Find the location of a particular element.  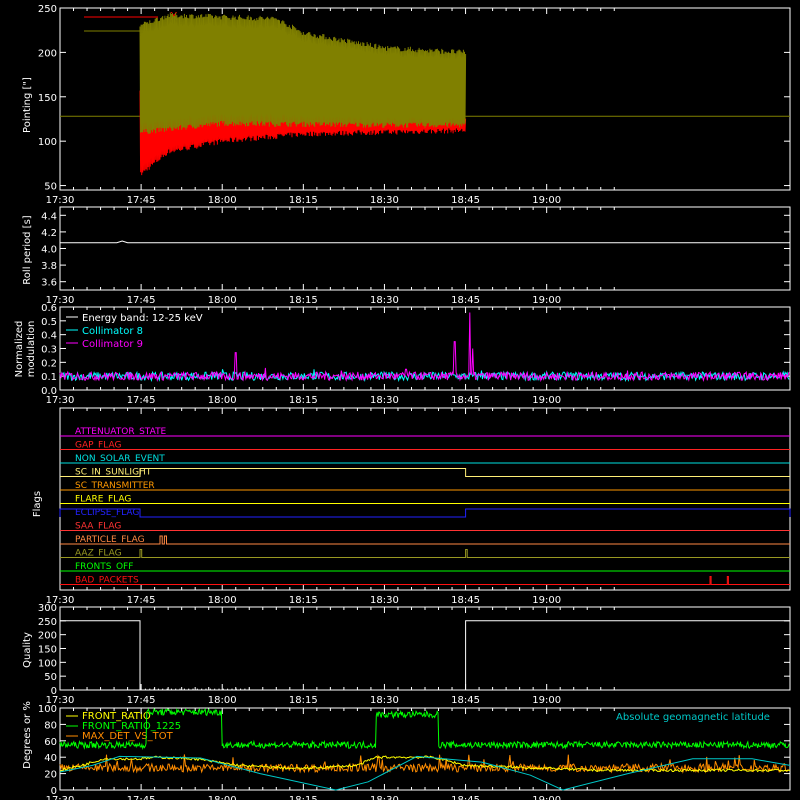

ratios-xtick-label: 18:30 is located at coordinates (384, 797).